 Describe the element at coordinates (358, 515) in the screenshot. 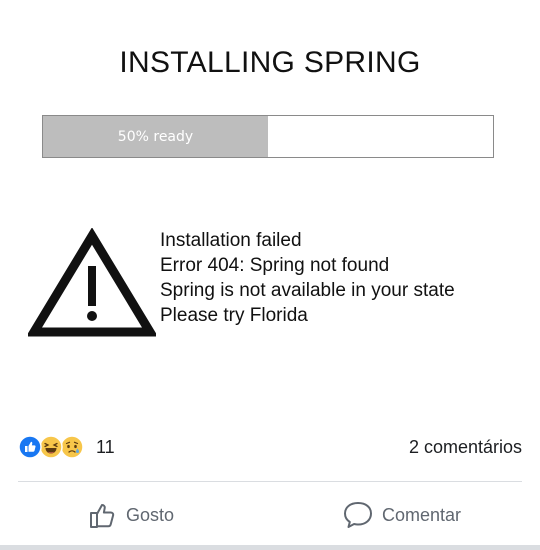

I see `comment-bubble-icon` at that location.